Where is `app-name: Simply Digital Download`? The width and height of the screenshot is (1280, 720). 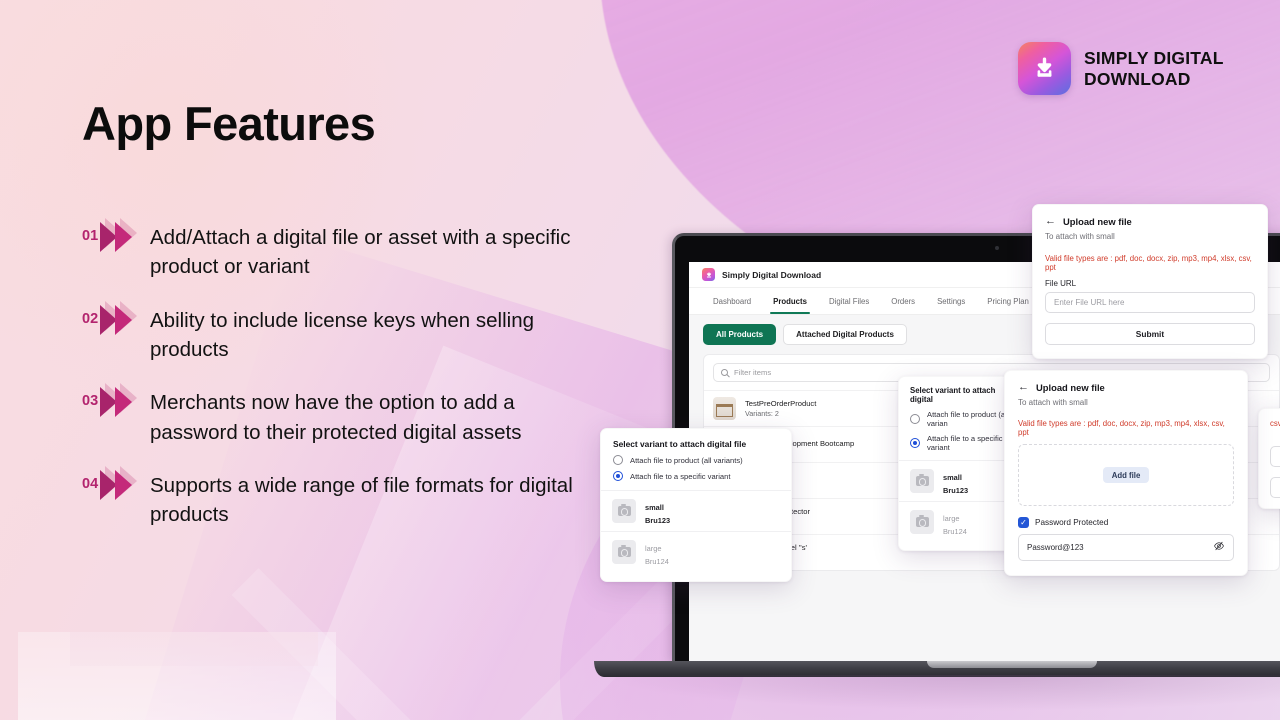 app-name: Simply Digital Download is located at coordinates (772, 274).